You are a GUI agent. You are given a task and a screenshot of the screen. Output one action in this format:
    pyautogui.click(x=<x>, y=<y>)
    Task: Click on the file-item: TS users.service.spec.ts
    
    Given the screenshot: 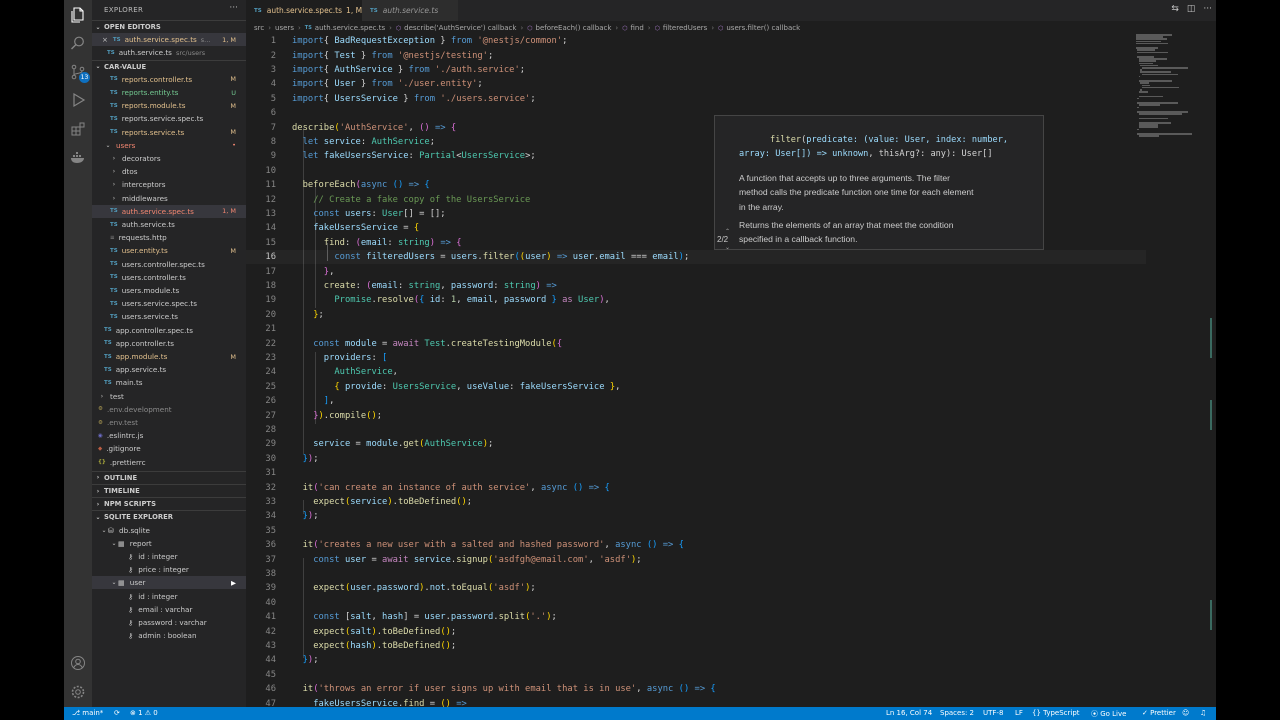 What is the action you would take?
    pyautogui.click(x=169, y=303)
    